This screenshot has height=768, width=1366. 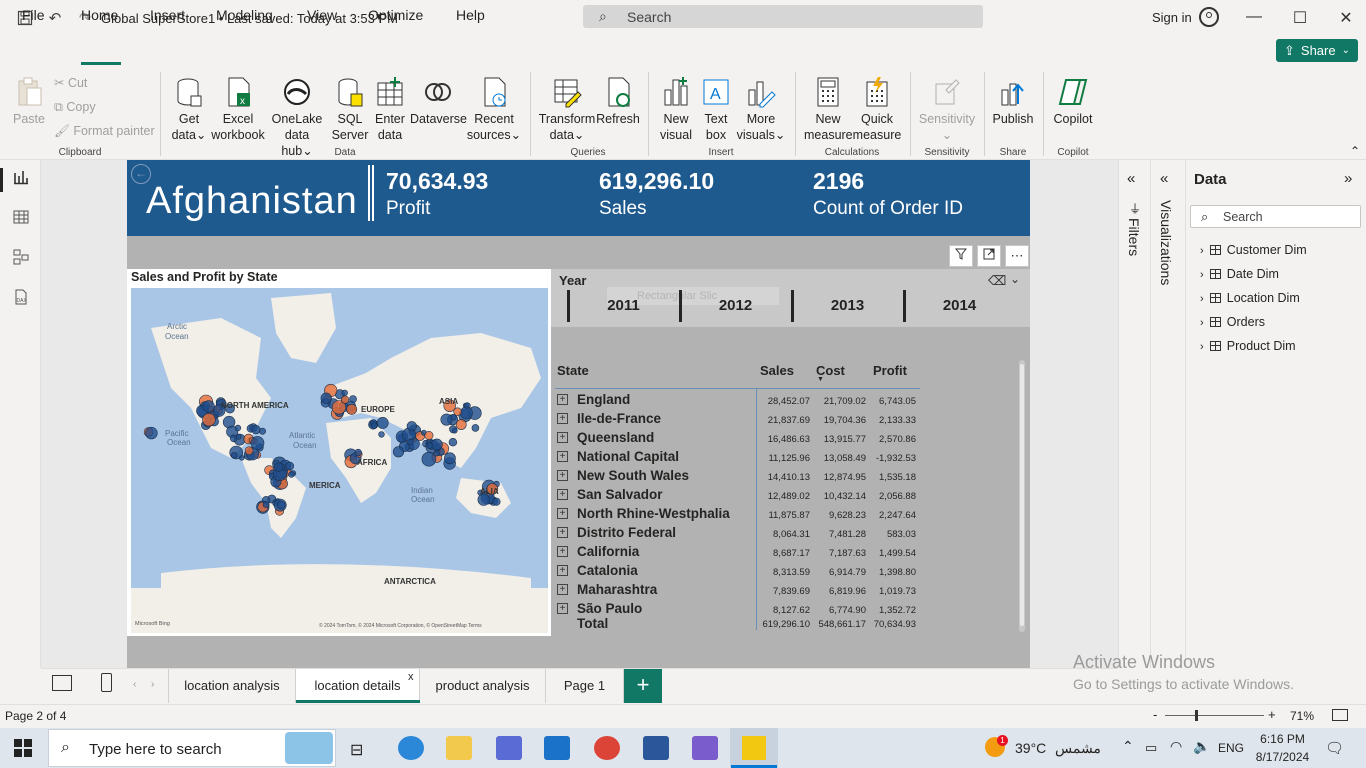 What do you see at coordinates (947, 109) in the screenshot?
I see `sensitivity-button: Sensitivity ⌄` at bounding box center [947, 109].